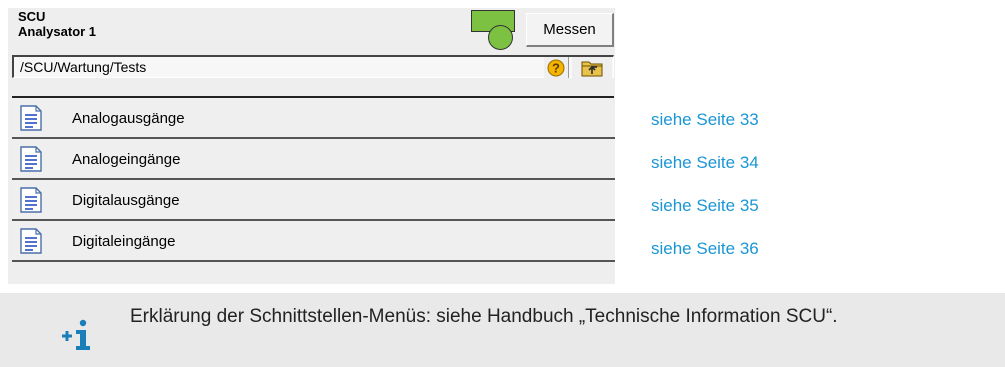 The image size is (1005, 367). I want to click on status-indicator-led, so click(500, 37).